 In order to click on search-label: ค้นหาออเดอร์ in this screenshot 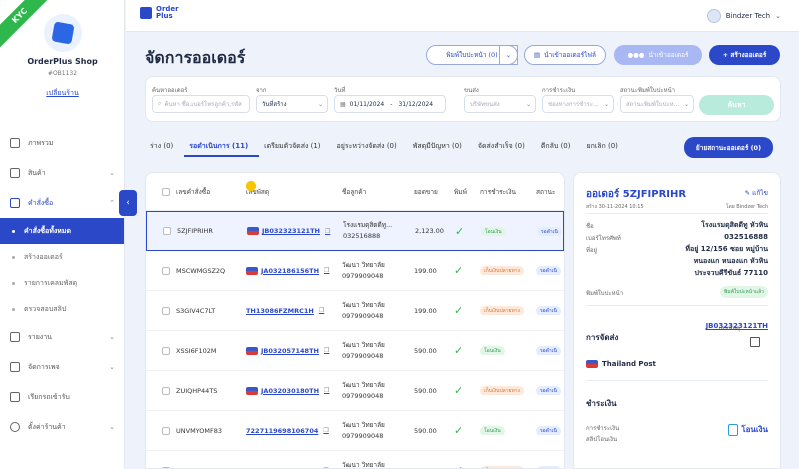, I will do `click(170, 90)`.